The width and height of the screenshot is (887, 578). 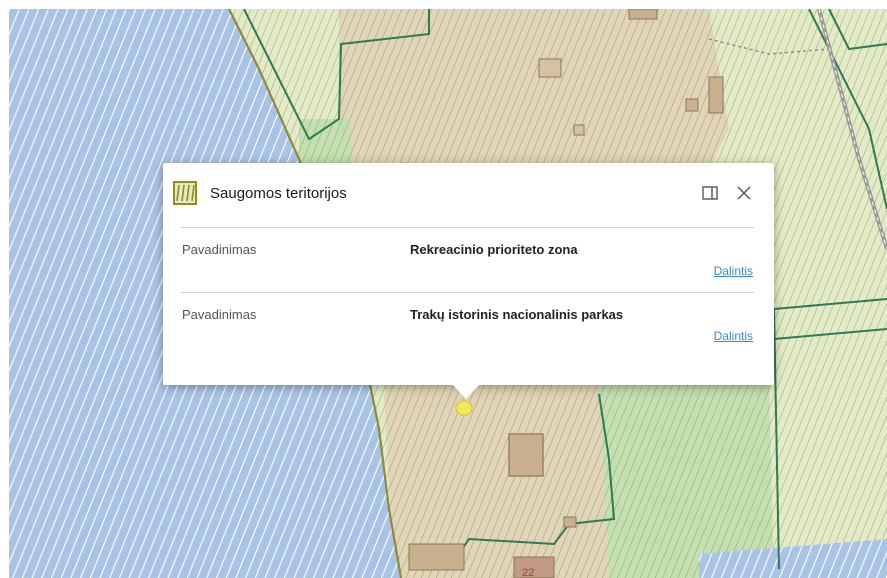 I want to click on attribute-value: Rekreacinio prioriteto zona, so click(x=494, y=249).